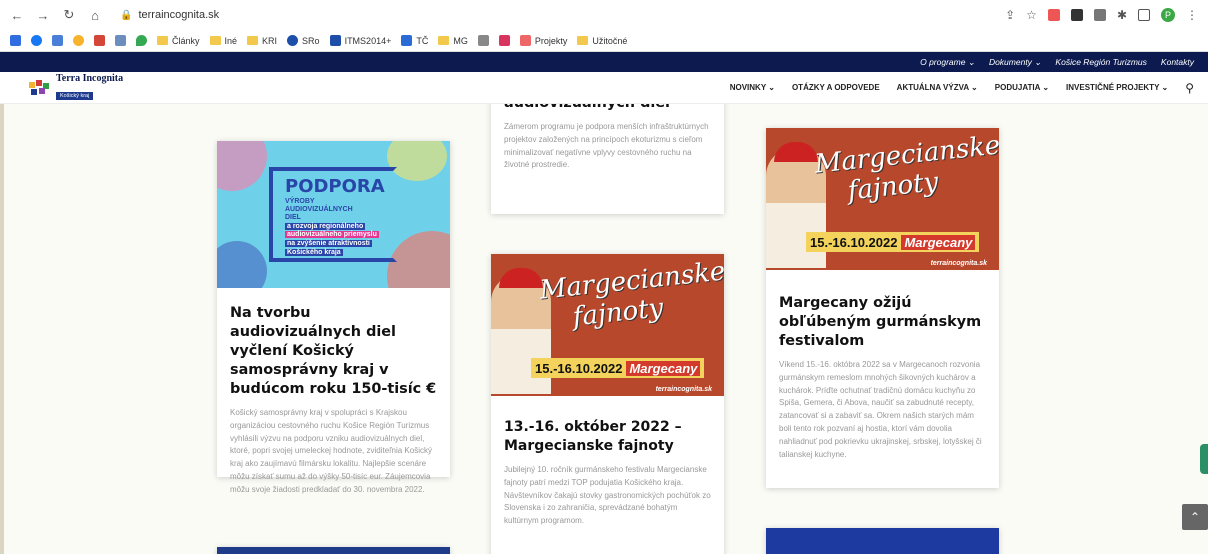 Image resolution: width=1208 pixels, height=554 pixels. What do you see at coordinates (1204, 459) in the screenshot?
I see `accessibility-widget` at bounding box center [1204, 459].